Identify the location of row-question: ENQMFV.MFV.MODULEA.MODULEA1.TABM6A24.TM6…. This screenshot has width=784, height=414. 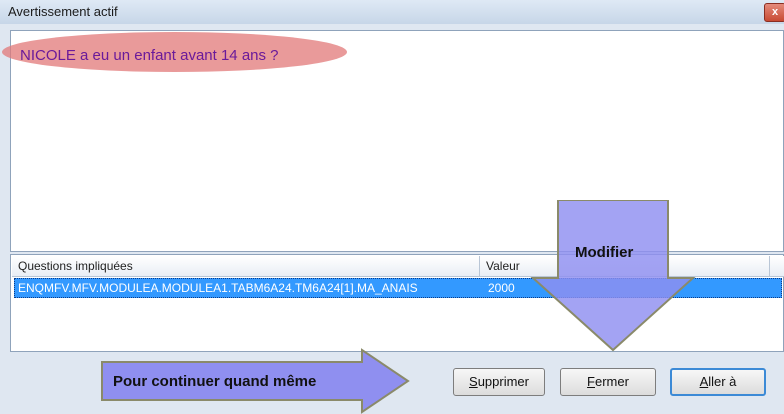
(218, 288).